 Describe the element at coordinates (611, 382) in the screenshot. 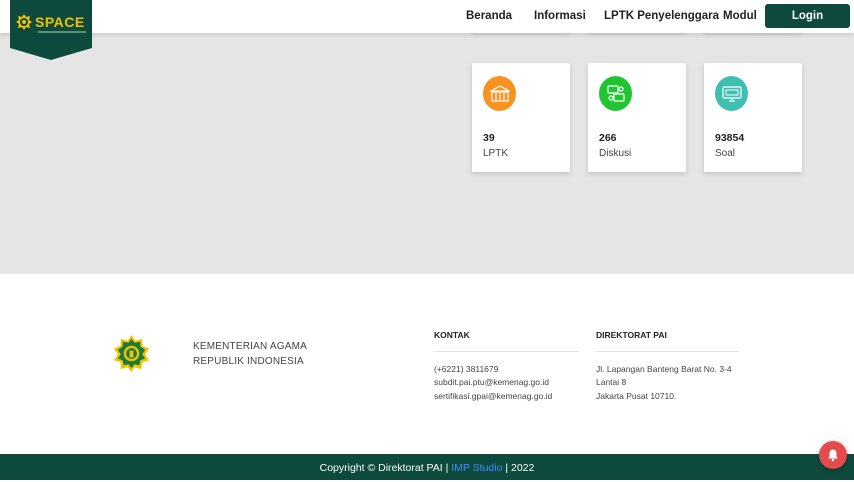

I see `address-line-2: Lantai 8` at that location.